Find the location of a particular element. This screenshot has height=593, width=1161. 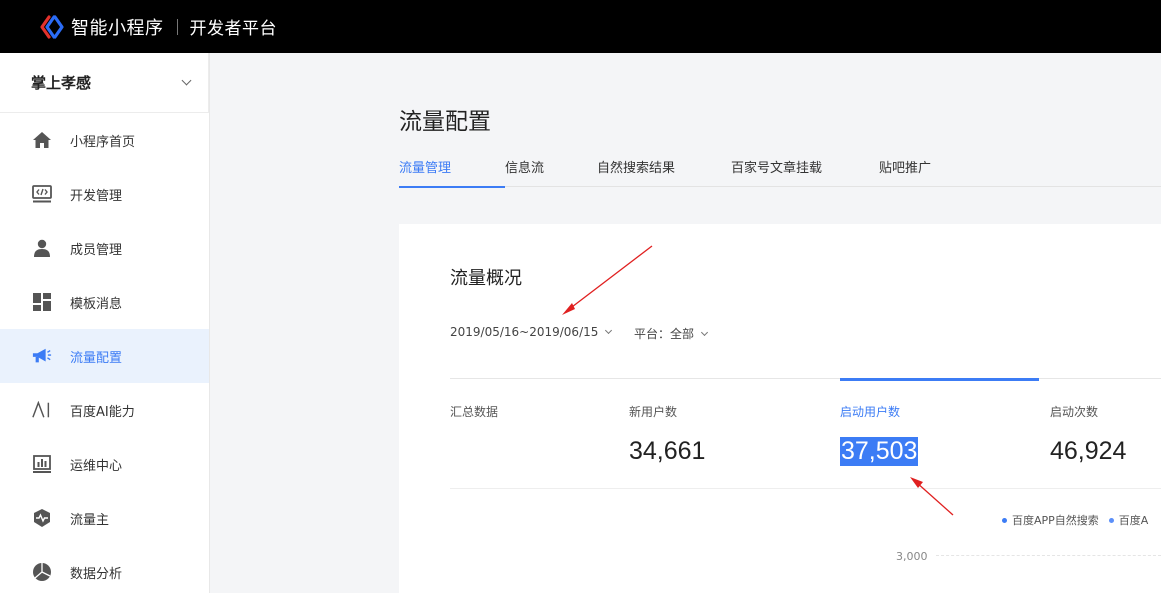

sidebar-item-label: 开发管理 is located at coordinates (96, 196).